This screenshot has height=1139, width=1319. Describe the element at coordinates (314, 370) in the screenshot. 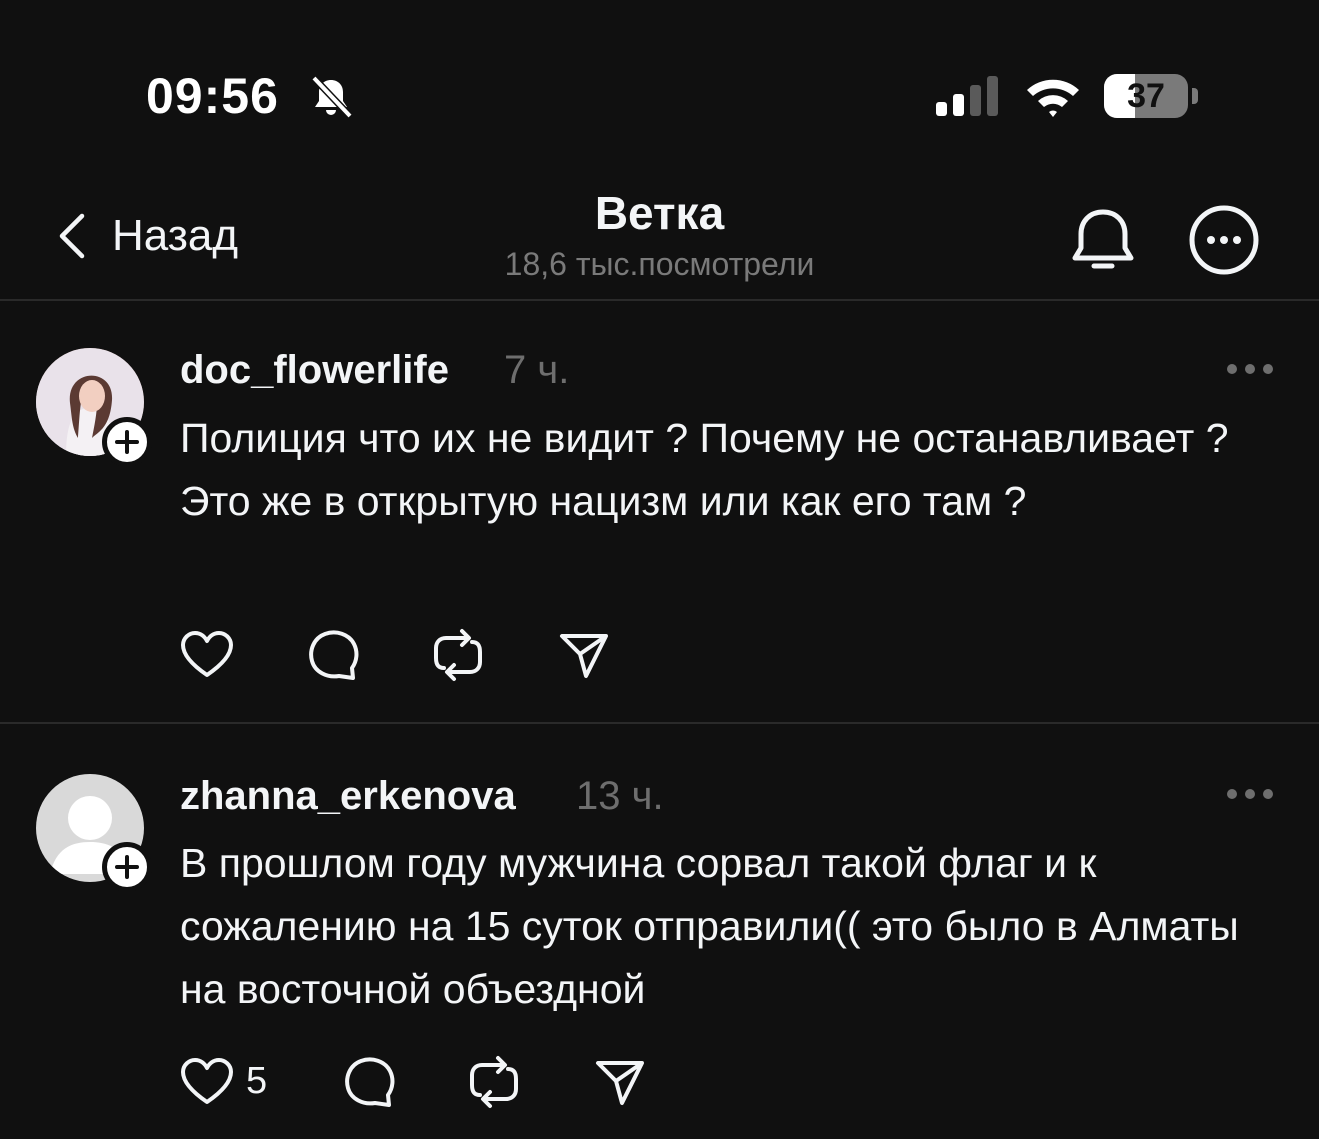

I see `username: doc_flowerlife` at that location.